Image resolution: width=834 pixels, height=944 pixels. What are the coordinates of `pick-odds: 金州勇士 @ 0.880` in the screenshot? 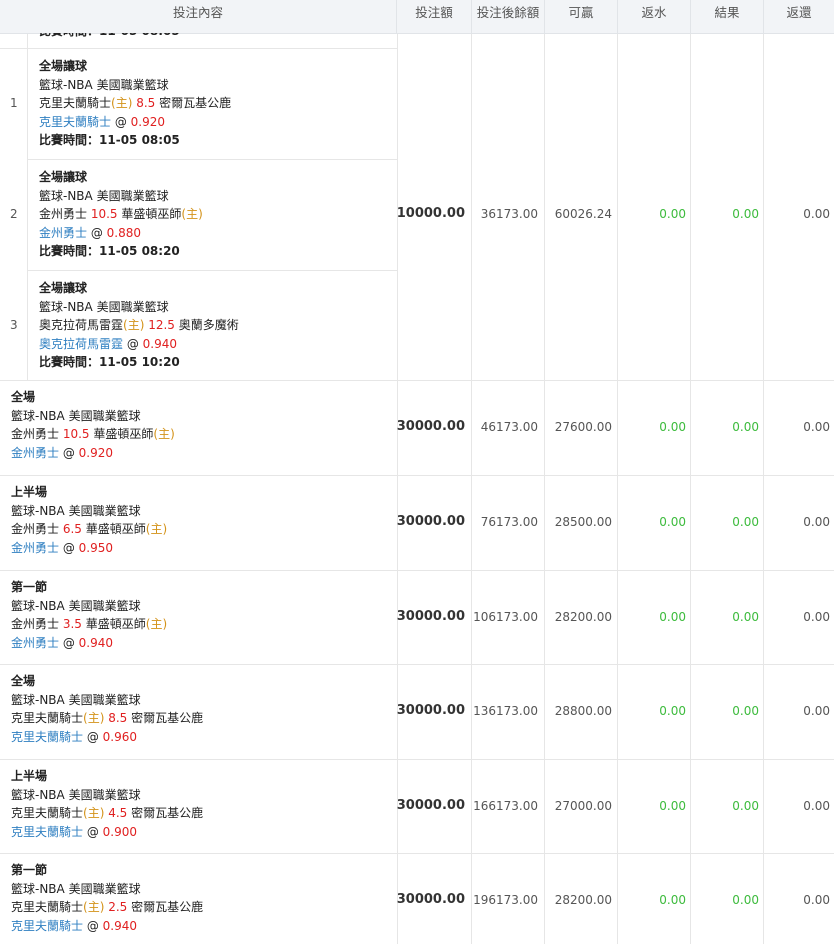 It's located at (90, 233).